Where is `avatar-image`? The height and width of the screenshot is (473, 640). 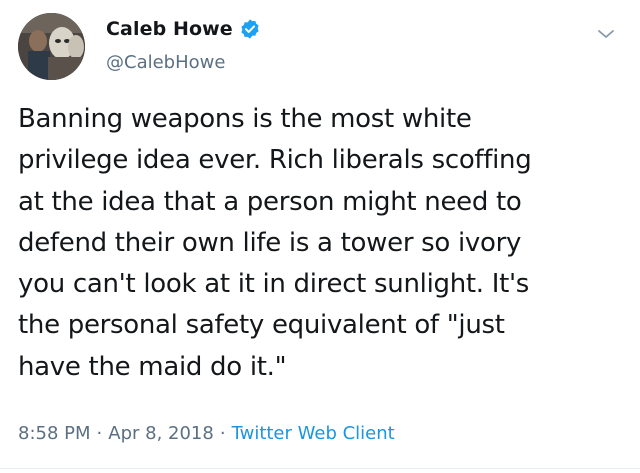
avatar-image is located at coordinates (51, 46).